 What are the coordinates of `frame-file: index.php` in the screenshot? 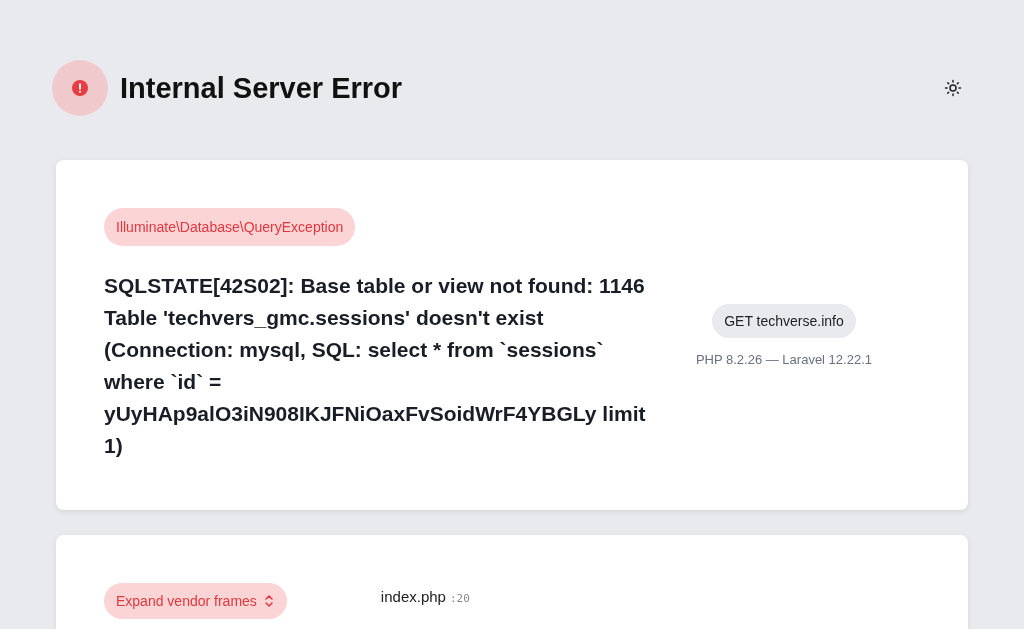 It's located at (413, 596).